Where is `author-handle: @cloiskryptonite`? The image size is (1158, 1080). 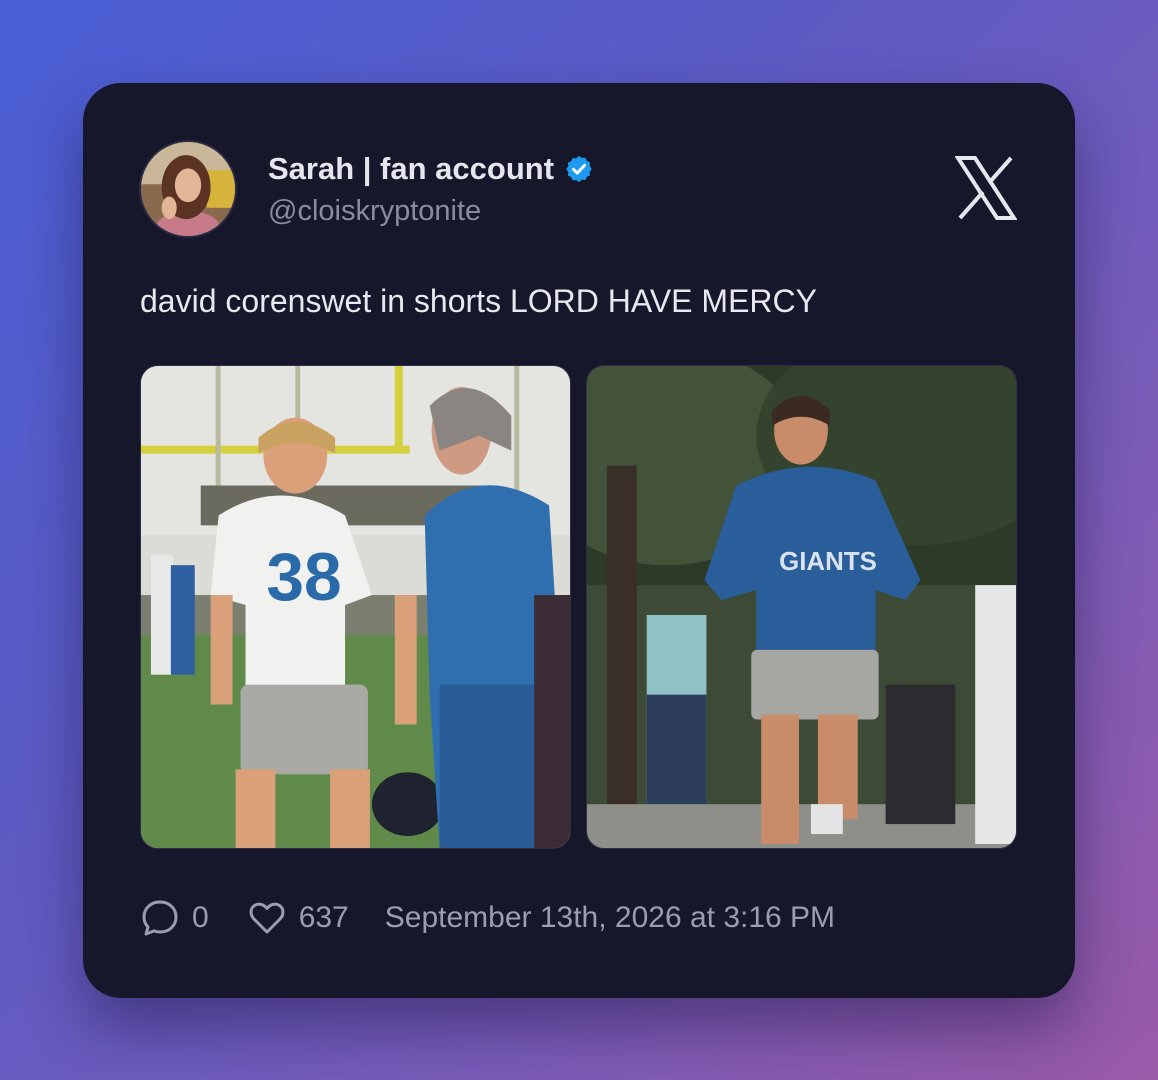 author-handle: @cloiskryptonite is located at coordinates (374, 211).